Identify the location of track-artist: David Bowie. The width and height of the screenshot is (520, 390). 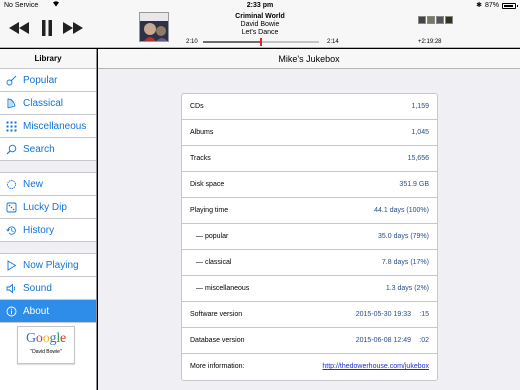
(260, 24).